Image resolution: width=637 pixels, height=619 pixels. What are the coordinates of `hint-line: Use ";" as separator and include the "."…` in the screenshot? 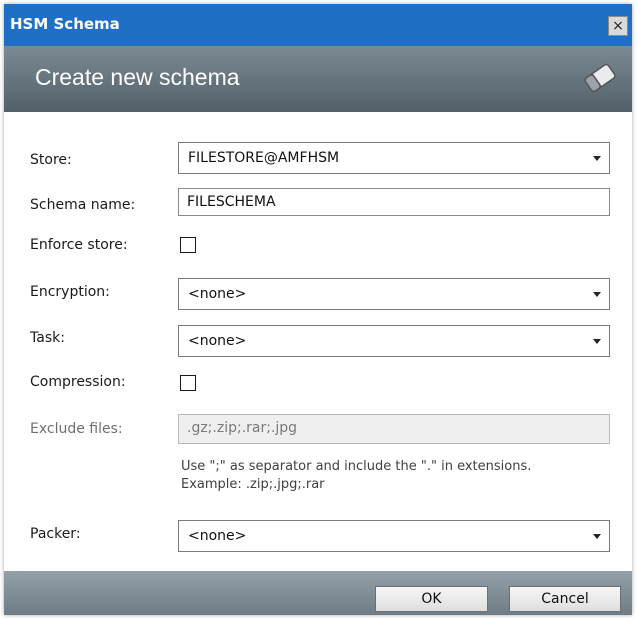 It's located at (356, 466).